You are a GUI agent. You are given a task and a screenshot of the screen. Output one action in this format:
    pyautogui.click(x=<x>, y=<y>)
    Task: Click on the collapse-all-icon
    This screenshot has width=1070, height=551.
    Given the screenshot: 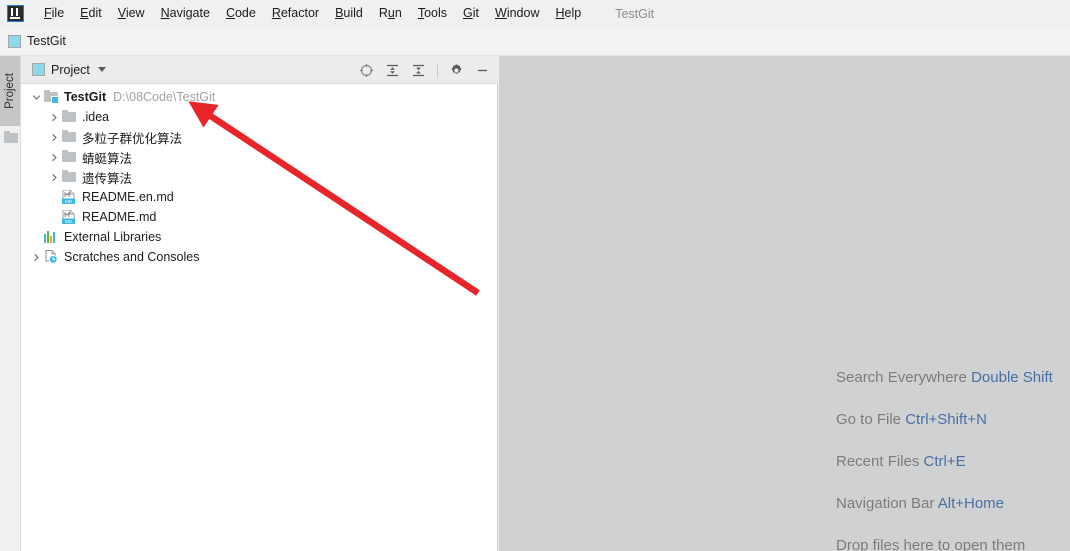 What is the action you would take?
    pyautogui.click(x=418, y=70)
    